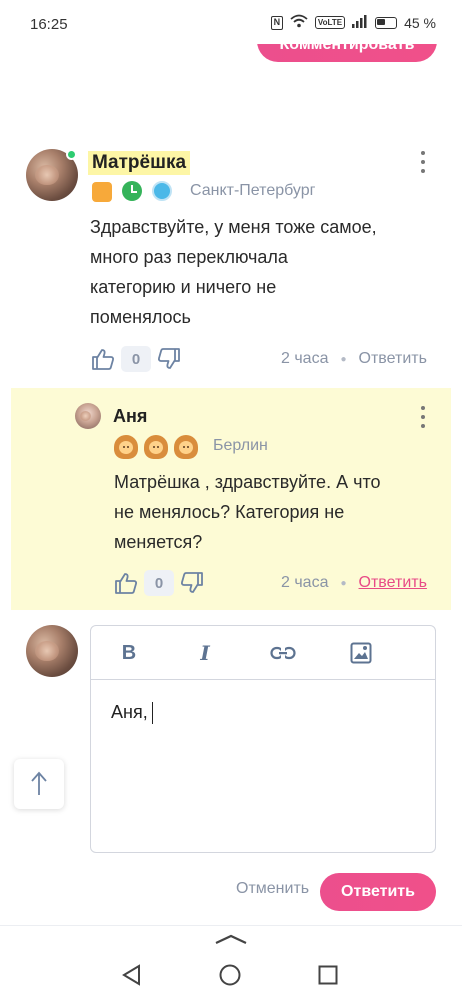 This screenshot has width=462, height=1000. I want to click on editor-text: Аня,, so click(132, 713).